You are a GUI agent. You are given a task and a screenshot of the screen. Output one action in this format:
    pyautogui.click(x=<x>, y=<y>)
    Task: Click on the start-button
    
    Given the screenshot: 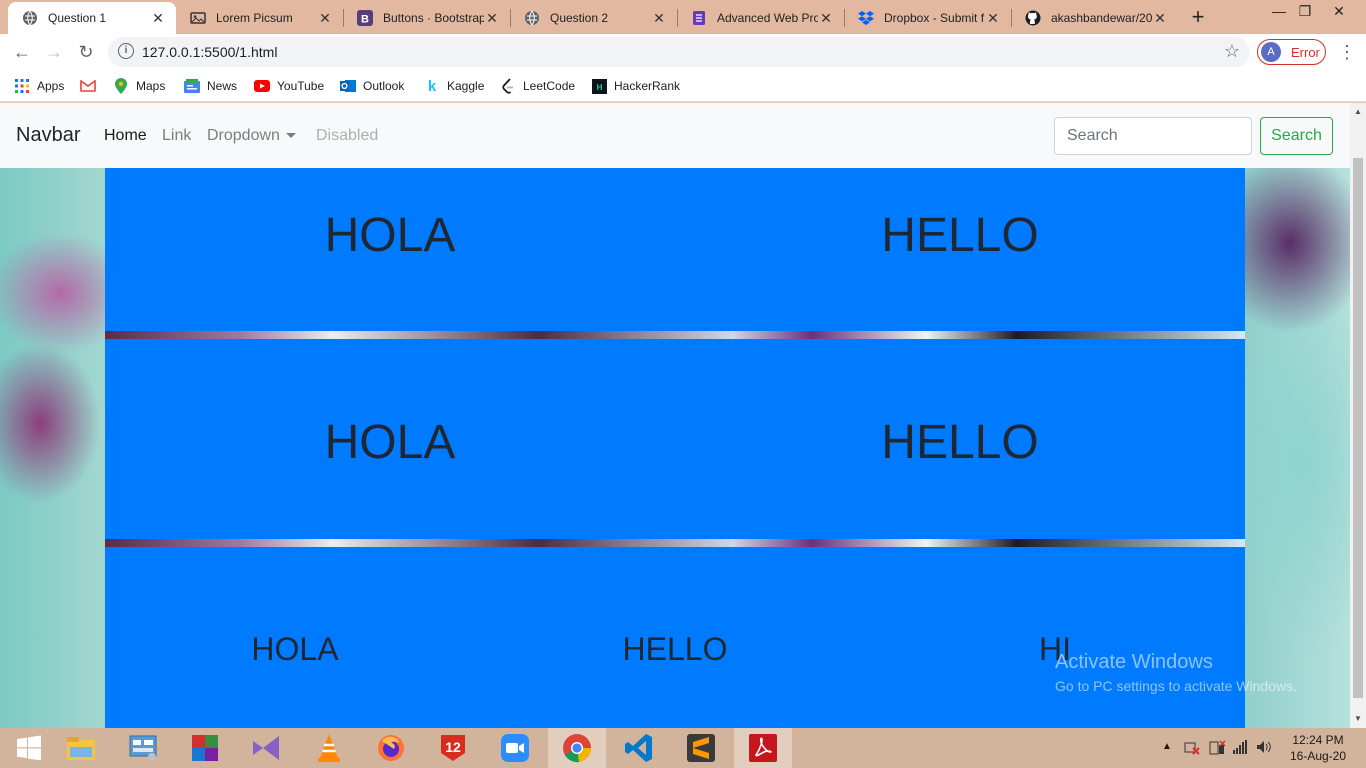 What is the action you would take?
    pyautogui.click(x=29, y=748)
    